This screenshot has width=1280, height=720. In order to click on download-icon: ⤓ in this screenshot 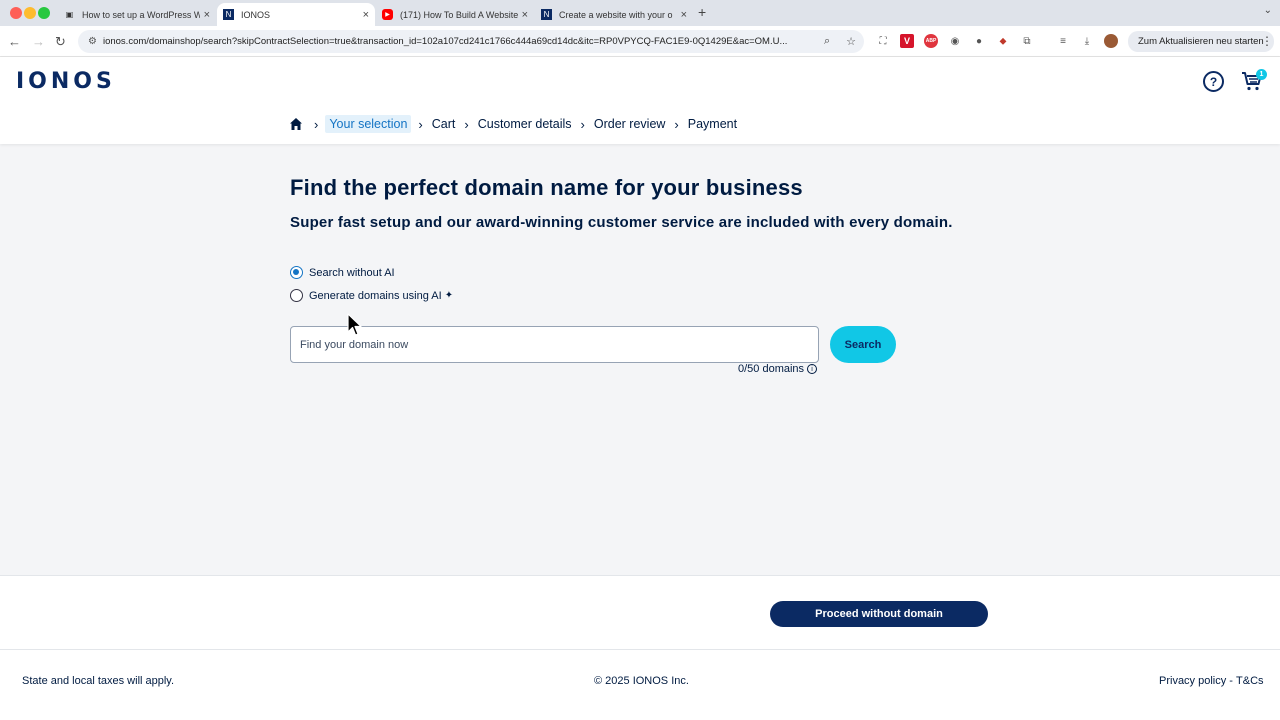, I will do `click(1087, 41)`.